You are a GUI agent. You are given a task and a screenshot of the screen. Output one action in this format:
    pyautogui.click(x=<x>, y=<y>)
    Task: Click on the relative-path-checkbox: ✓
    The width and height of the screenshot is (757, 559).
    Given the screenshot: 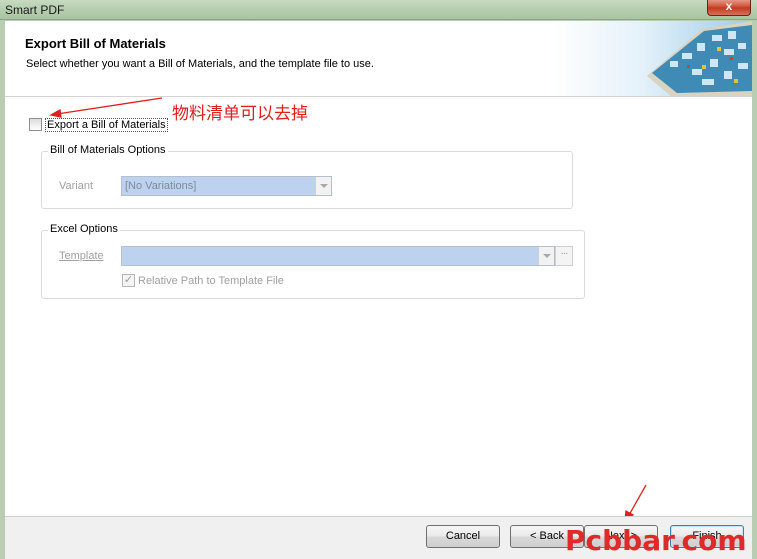 What is the action you would take?
    pyautogui.click(x=128, y=280)
    